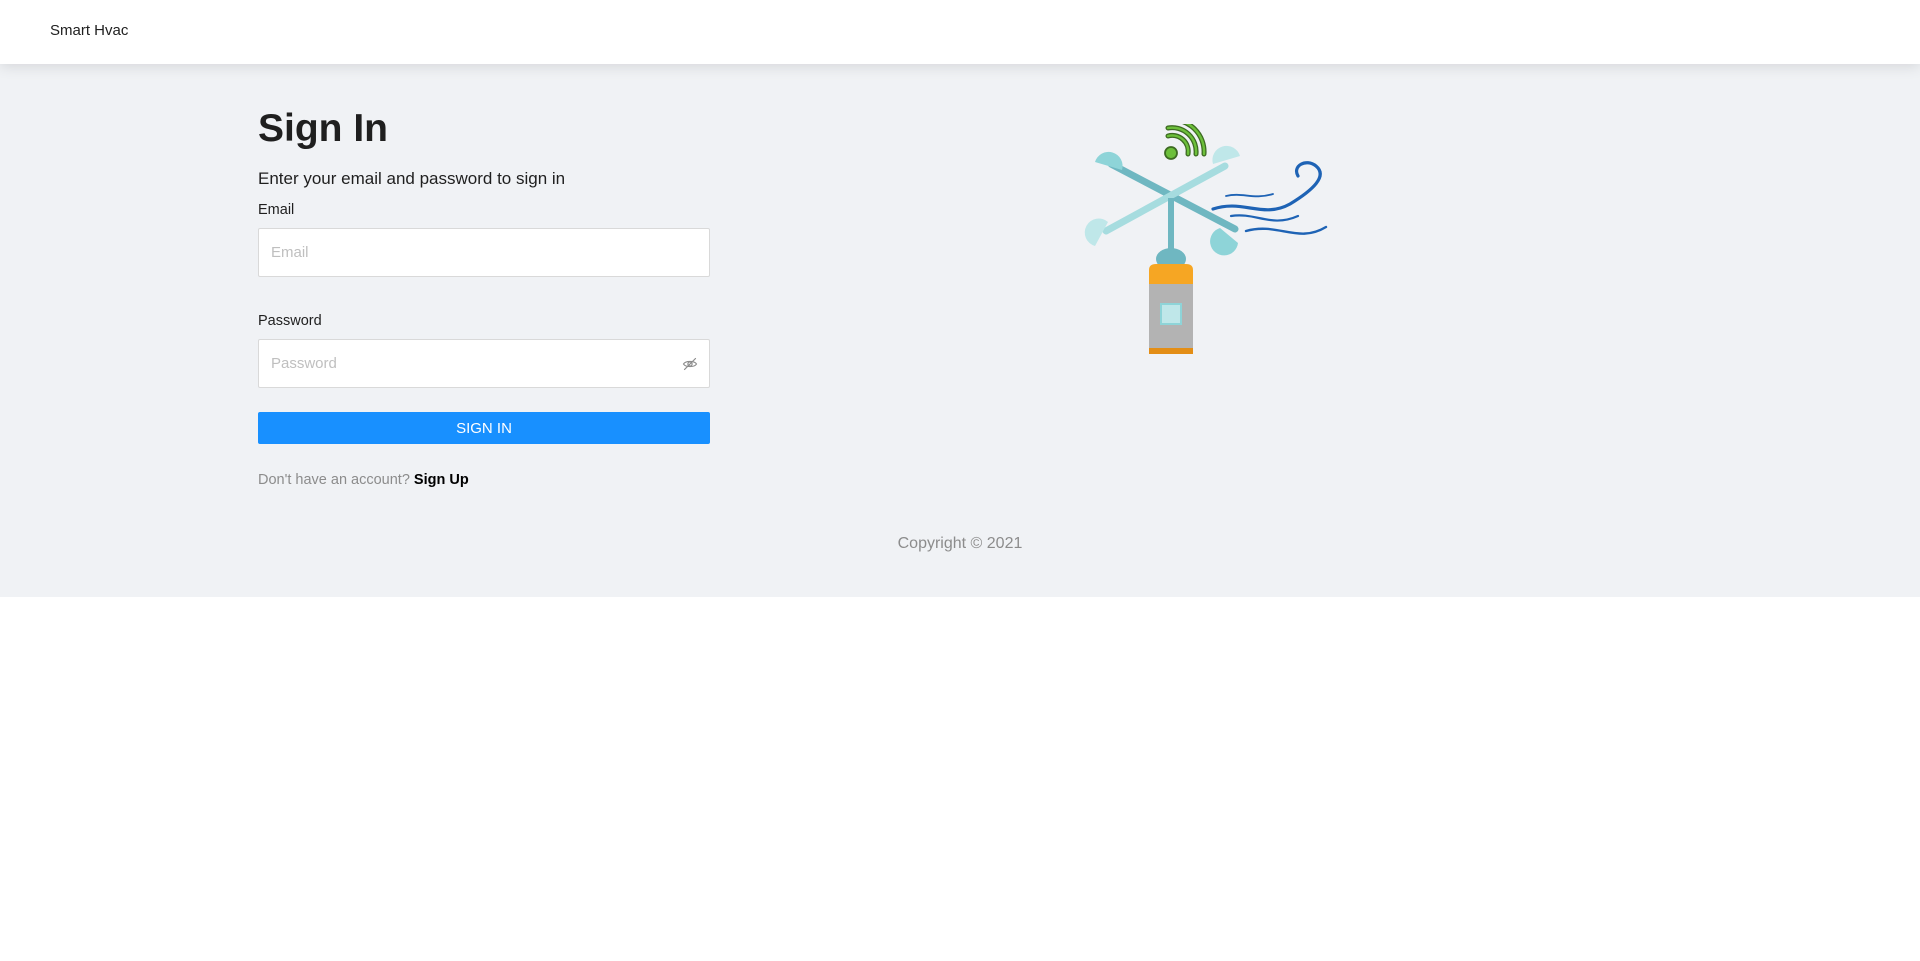  I want to click on cup-top-right, so click(1226, 154).